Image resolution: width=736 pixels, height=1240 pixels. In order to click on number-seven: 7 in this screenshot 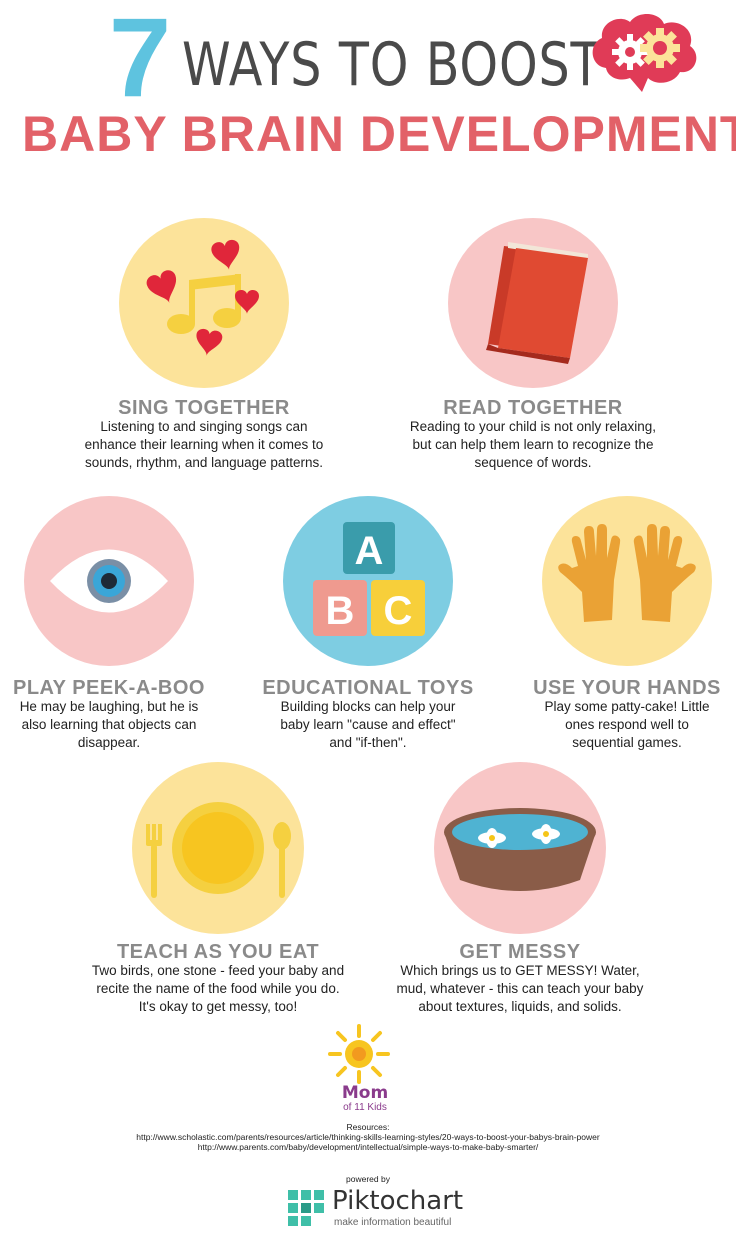, I will do `click(140, 60)`.